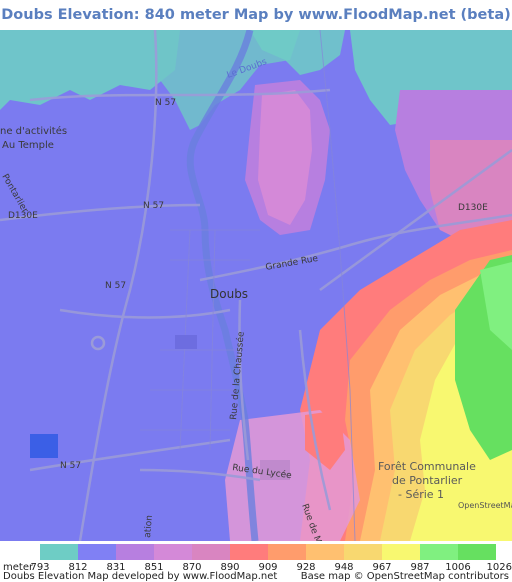  I want to click on label-zone-activites: ne d'activités, so click(33, 131).